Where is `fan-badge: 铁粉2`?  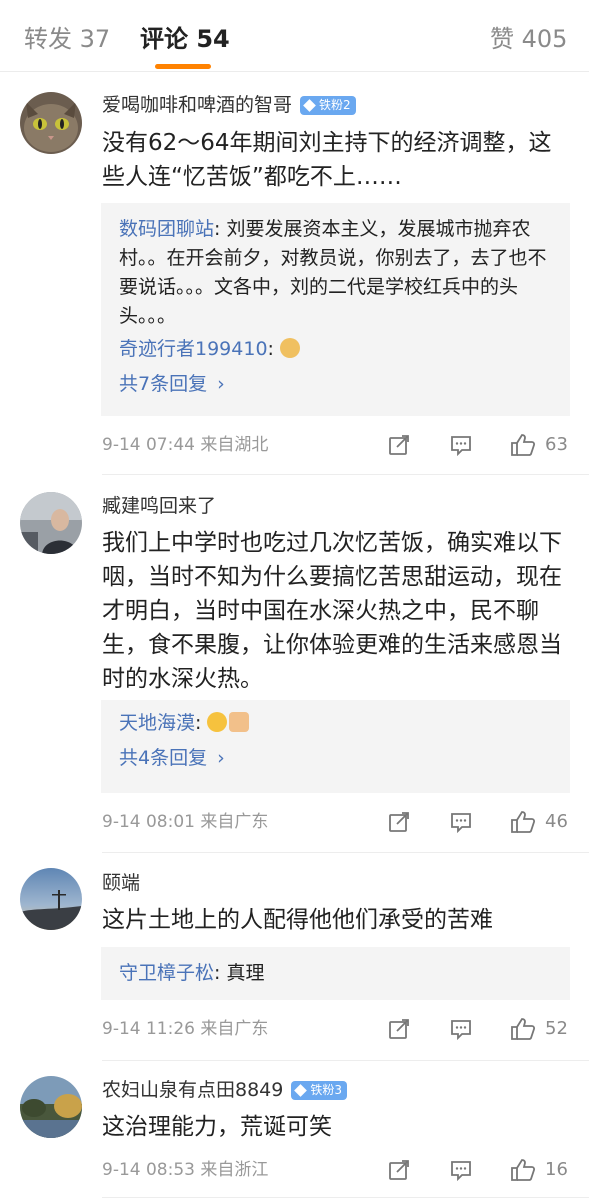
fan-badge: 铁粉2 is located at coordinates (328, 105).